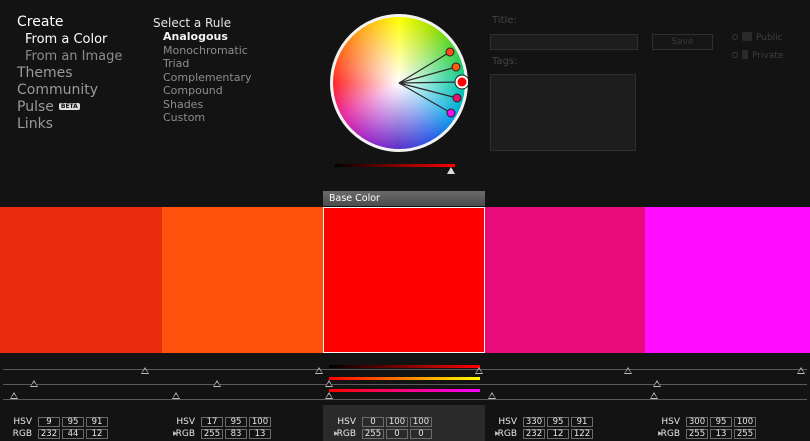 The width and height of the screenshot is (810, 441). Describe the element at coordinates (373, 422) in the screenshot. I see `hsv-h-field: 0` at that location.